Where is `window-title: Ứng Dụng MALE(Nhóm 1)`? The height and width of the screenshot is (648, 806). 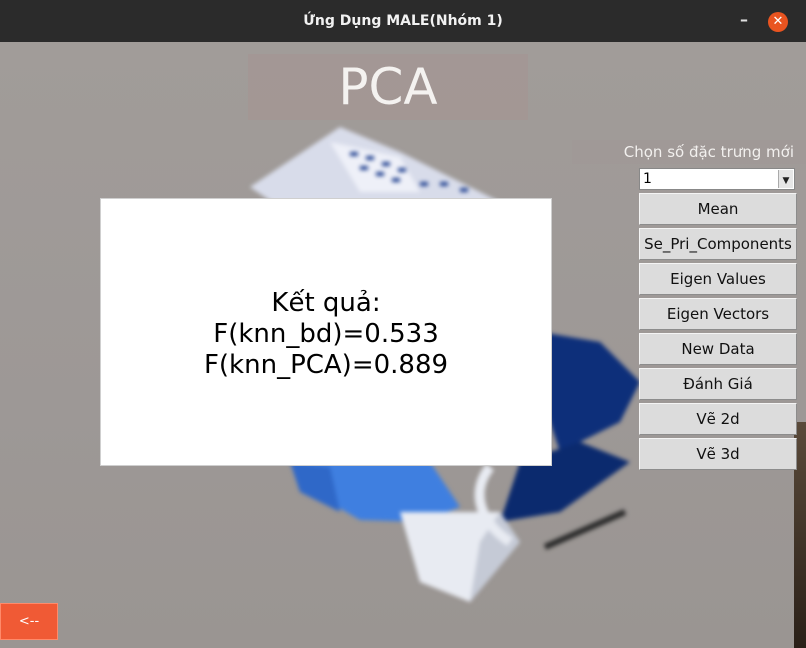
window-title: Ứng Dụng MALE(Nhóm 1) is located at coordinates (403, 21).